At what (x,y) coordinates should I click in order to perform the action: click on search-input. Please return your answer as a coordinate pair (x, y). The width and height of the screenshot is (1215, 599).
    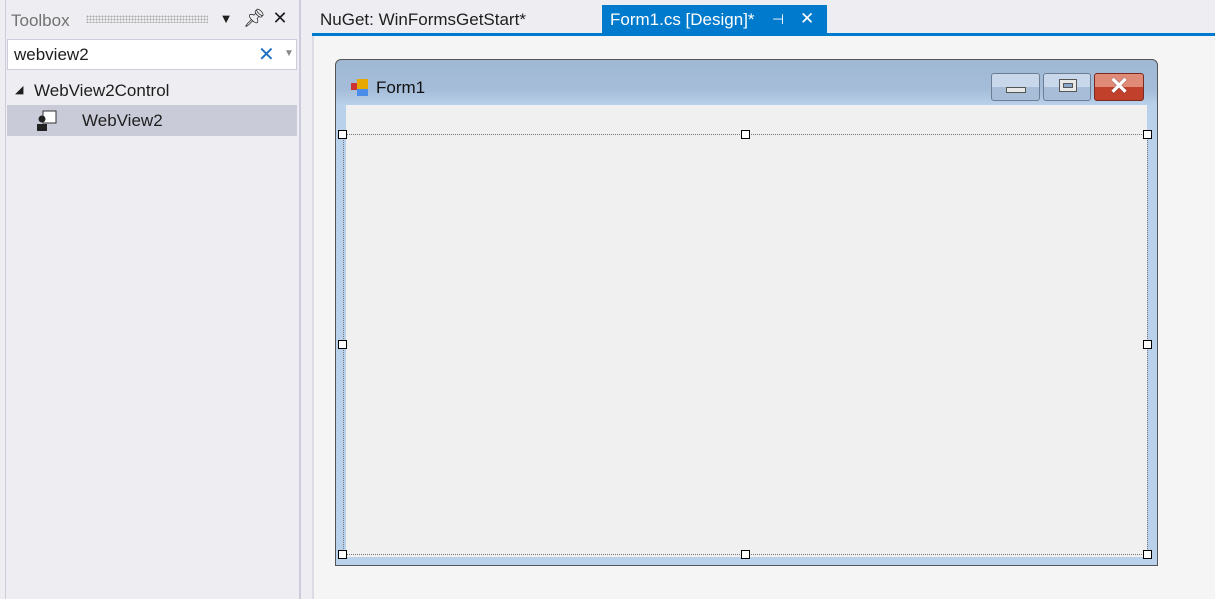
    Looking at the image, I should click on (129, 55).